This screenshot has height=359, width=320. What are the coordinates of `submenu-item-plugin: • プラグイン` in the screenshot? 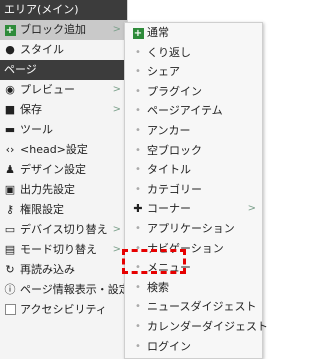 It's located at (193, 92).